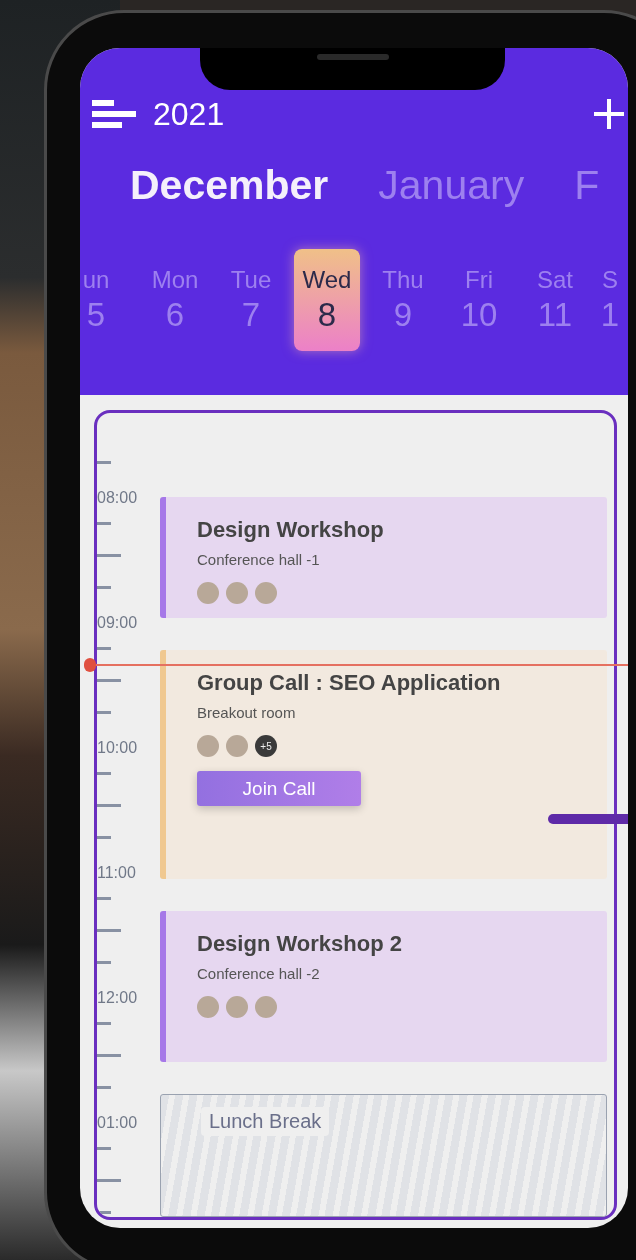  I want to click on menu-icon, so click(114, 114).